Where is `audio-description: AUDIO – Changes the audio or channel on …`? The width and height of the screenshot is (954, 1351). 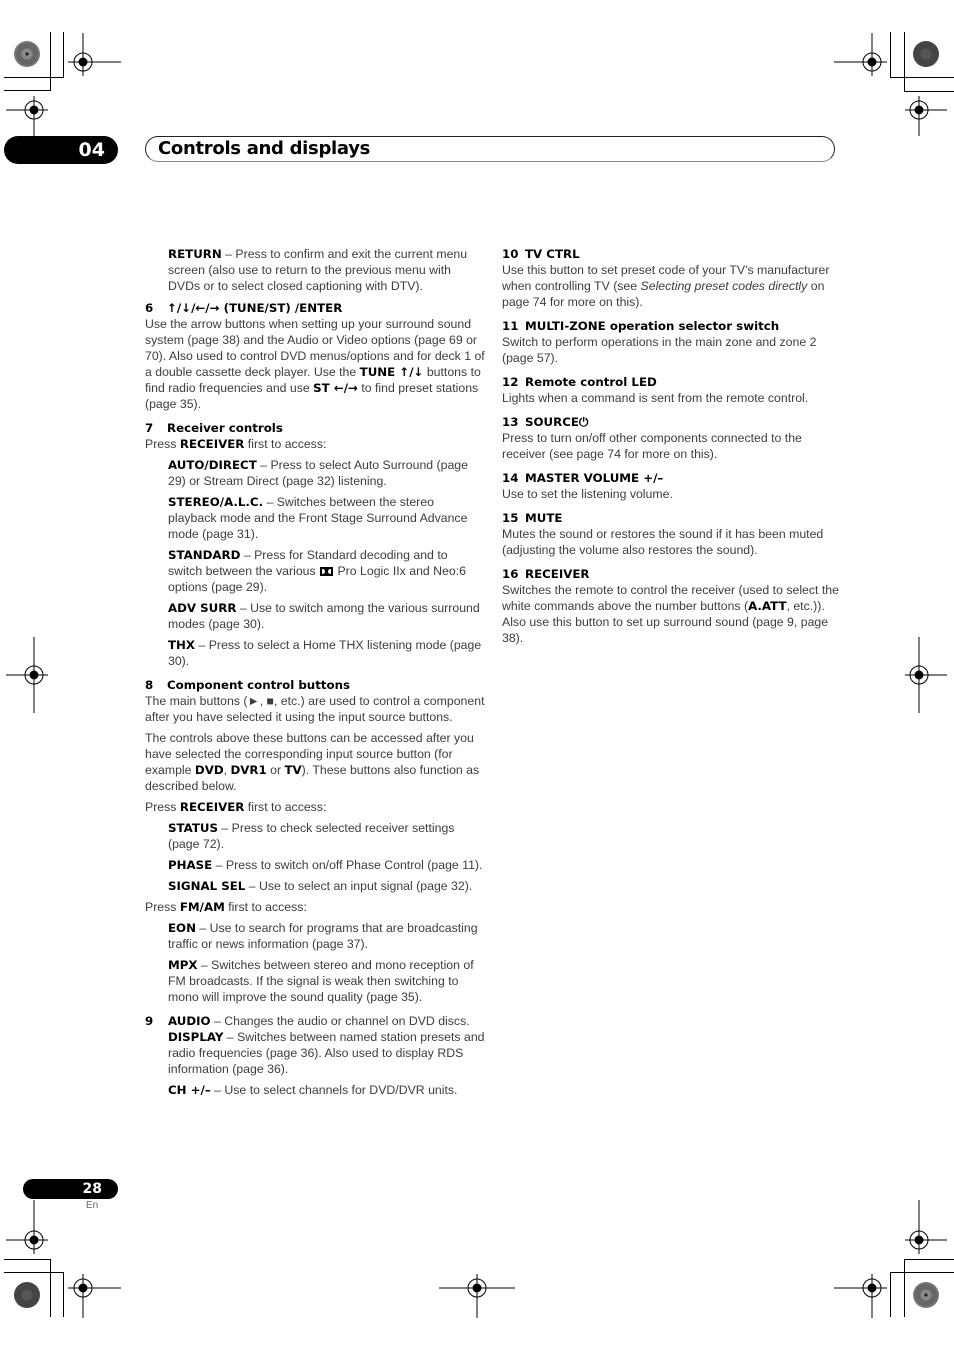 audio-description: AUDIO – Changes the audio or channel on … is located at coordinates (319, 1021).